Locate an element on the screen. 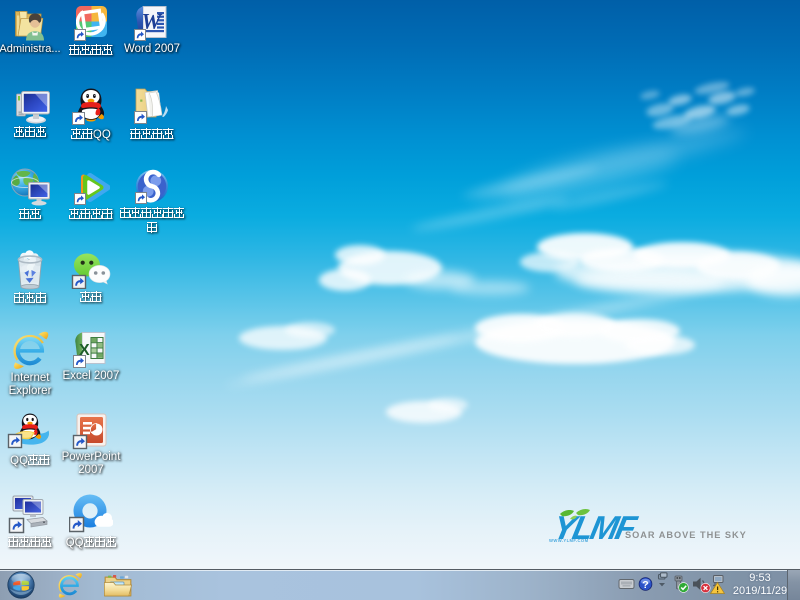 The image size is (800, 600). svg-text: WWW.YLMF.COM is located at coordinates (569, 540).